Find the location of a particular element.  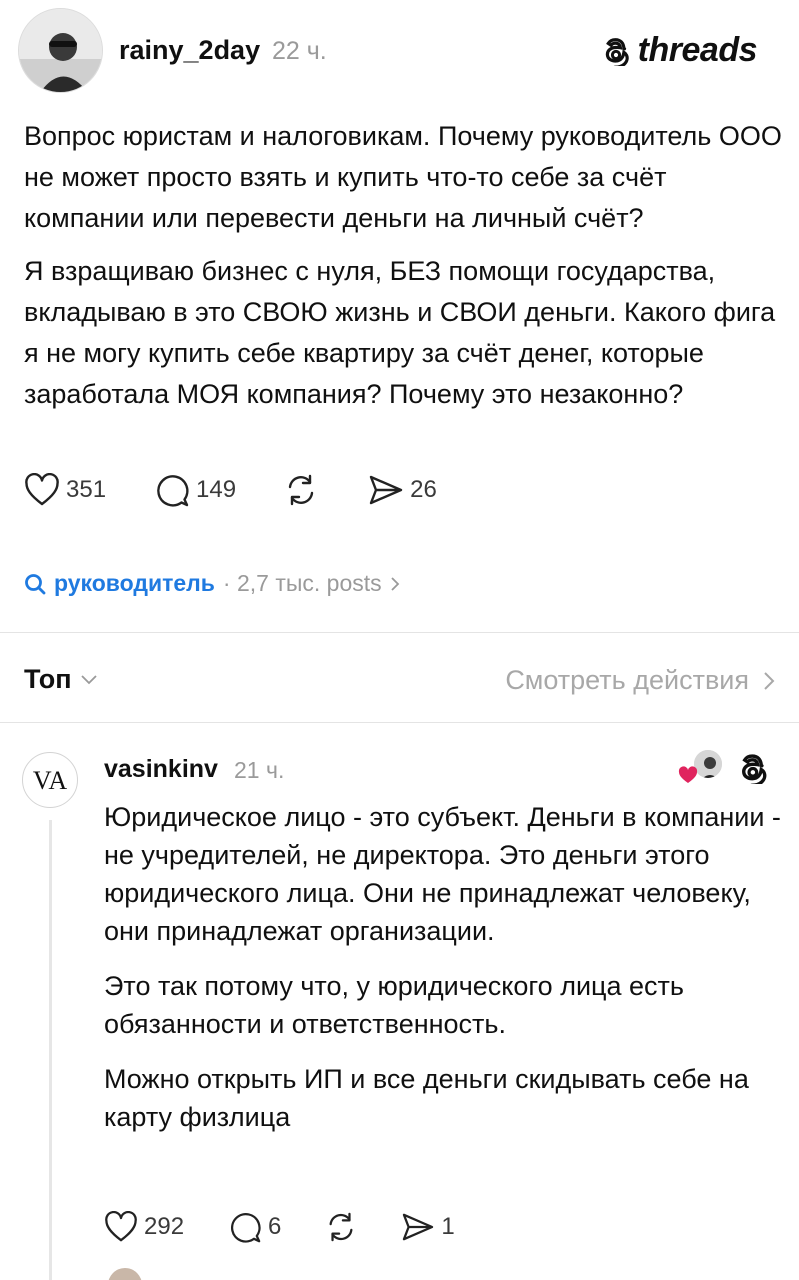

author-avatar is located at coordinates (60, 50).